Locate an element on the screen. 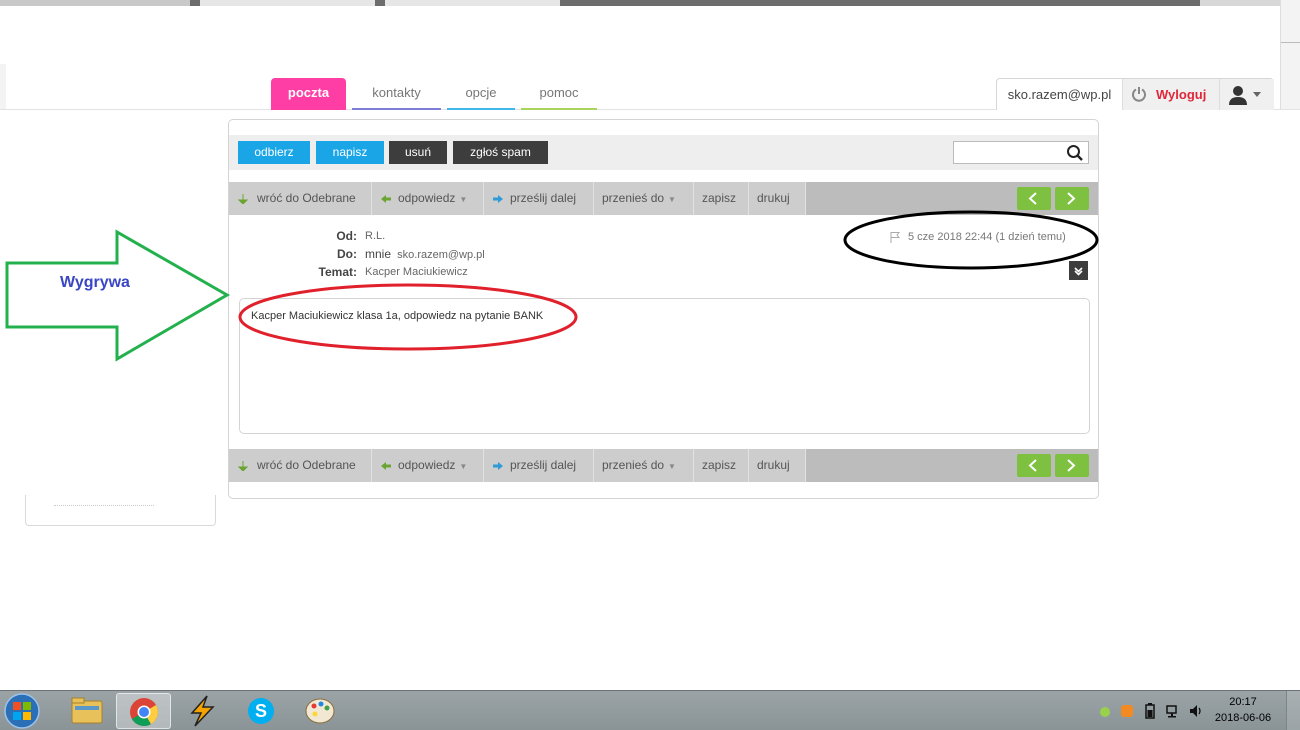  tab-opcje: opcje is located at coordinates (481, 94).